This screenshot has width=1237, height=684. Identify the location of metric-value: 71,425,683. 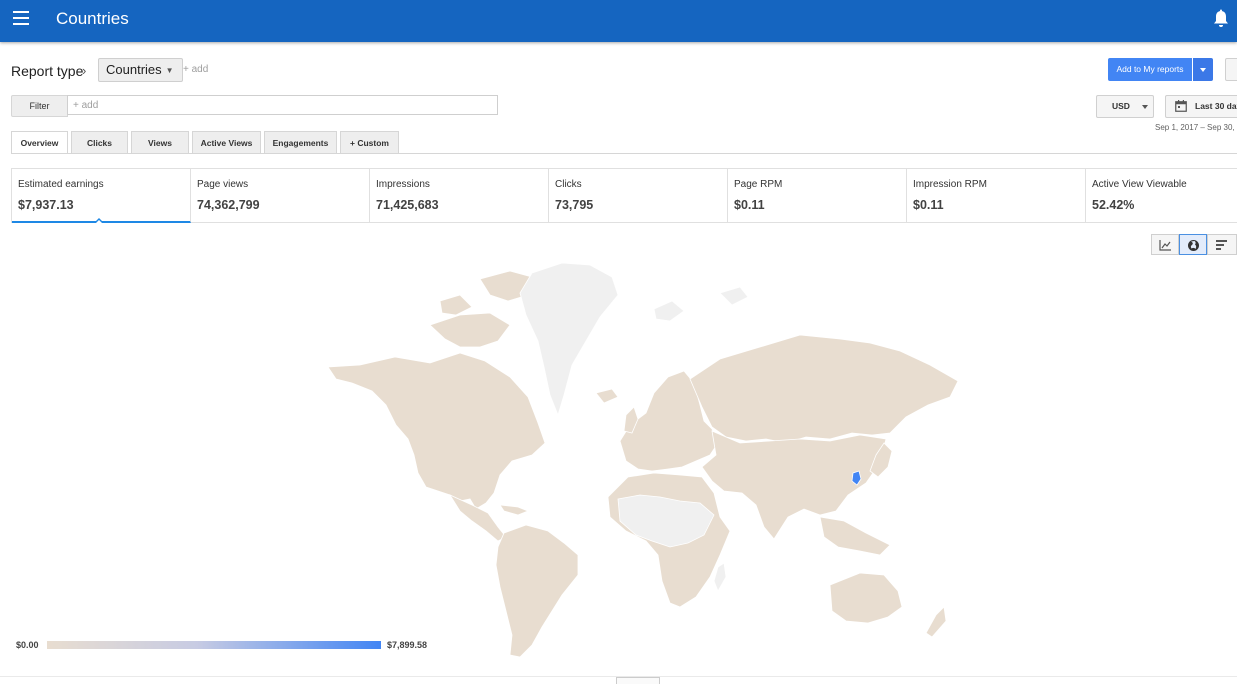
(407, 205).